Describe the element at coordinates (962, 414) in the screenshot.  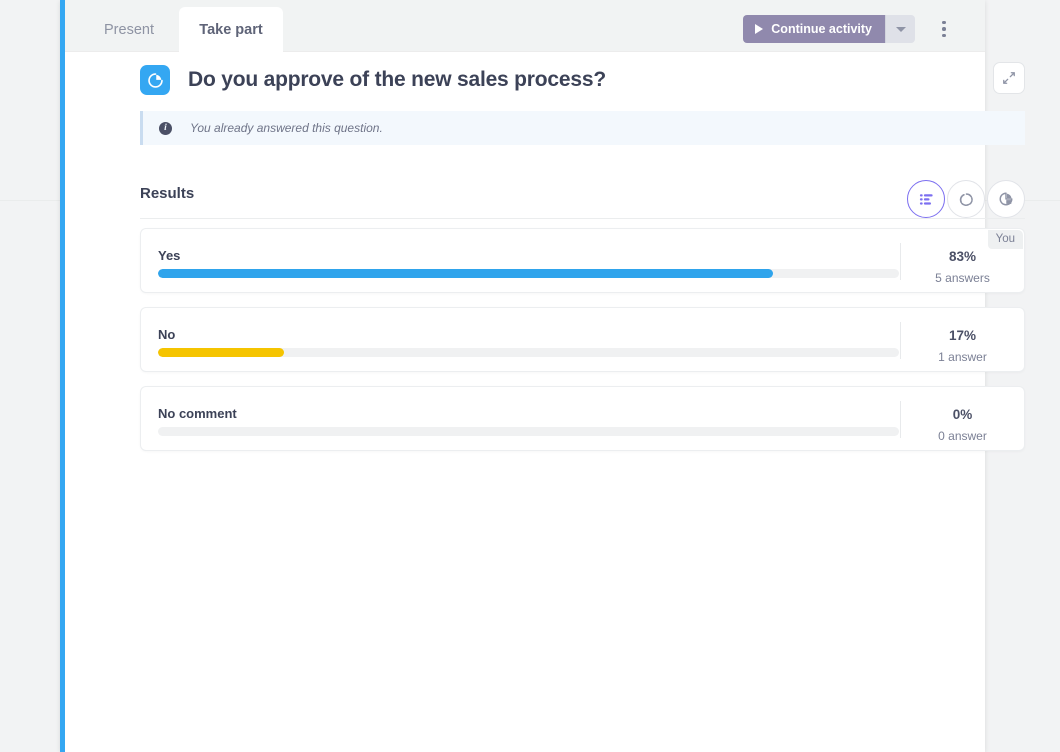
I see `result-percent: 0%` at that location.